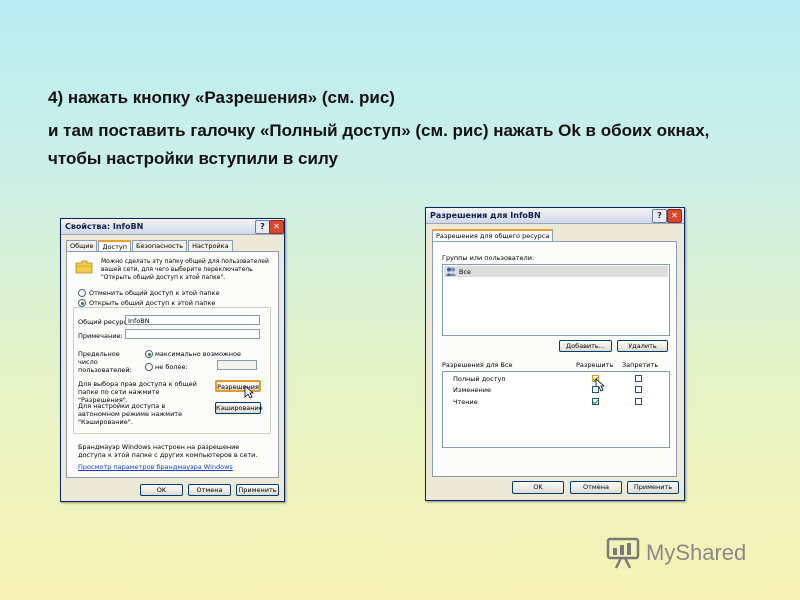 Image resolution: width=800 pixels, height=600 pixels. Describe the element at coordinates (155, 467) in the screenshot. I see `firewall-settings-link: Просмотр параметров брандмауэра Windows` at that location.